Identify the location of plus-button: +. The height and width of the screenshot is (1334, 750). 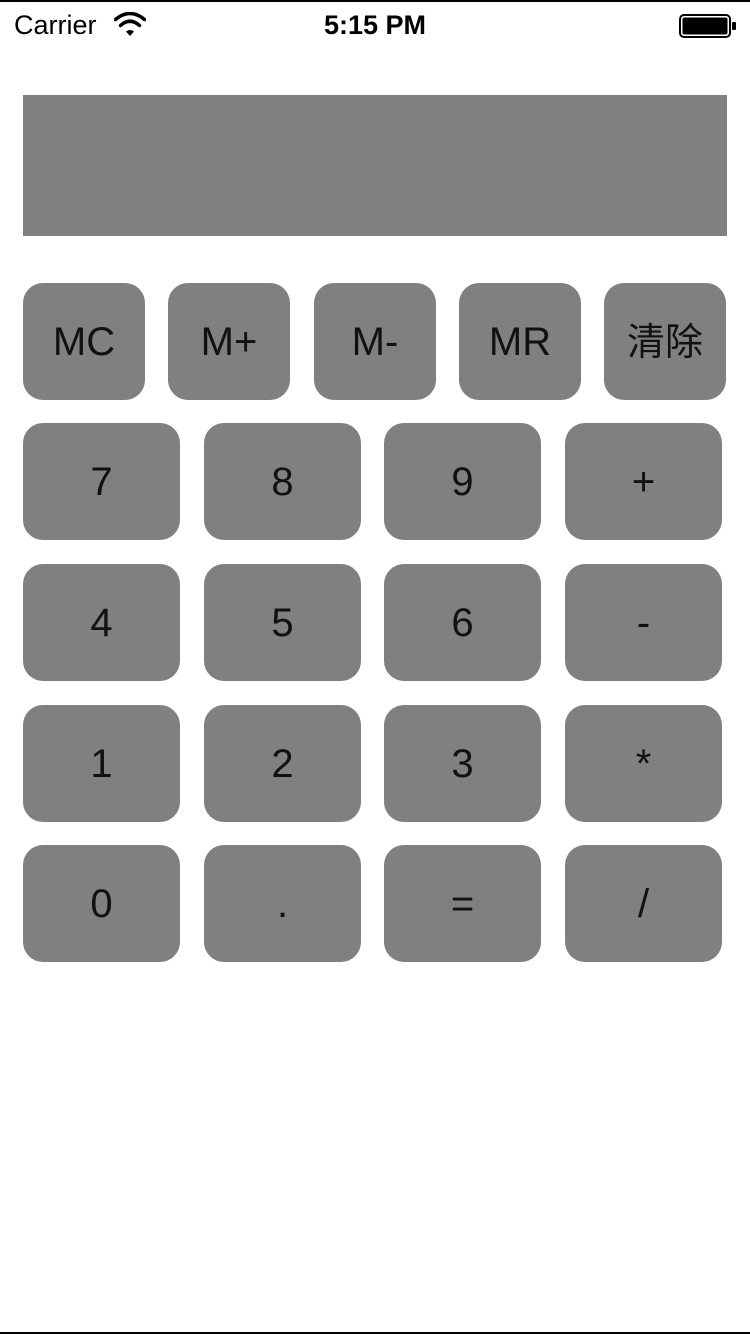
(643, 481).